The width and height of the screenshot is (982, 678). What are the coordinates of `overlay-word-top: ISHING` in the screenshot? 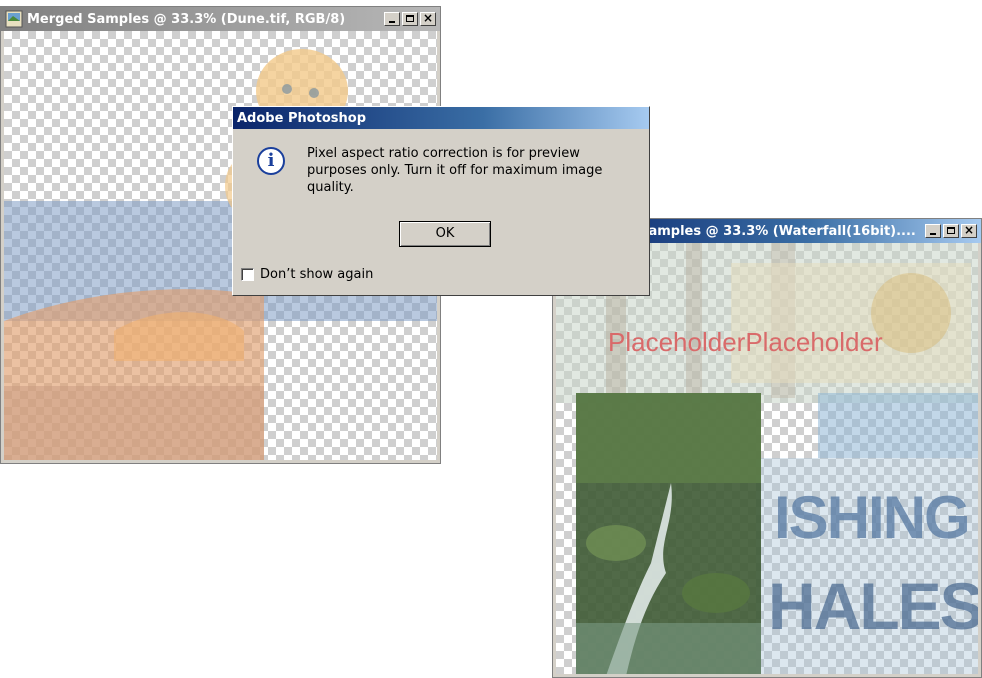 It's located at (872, 517).